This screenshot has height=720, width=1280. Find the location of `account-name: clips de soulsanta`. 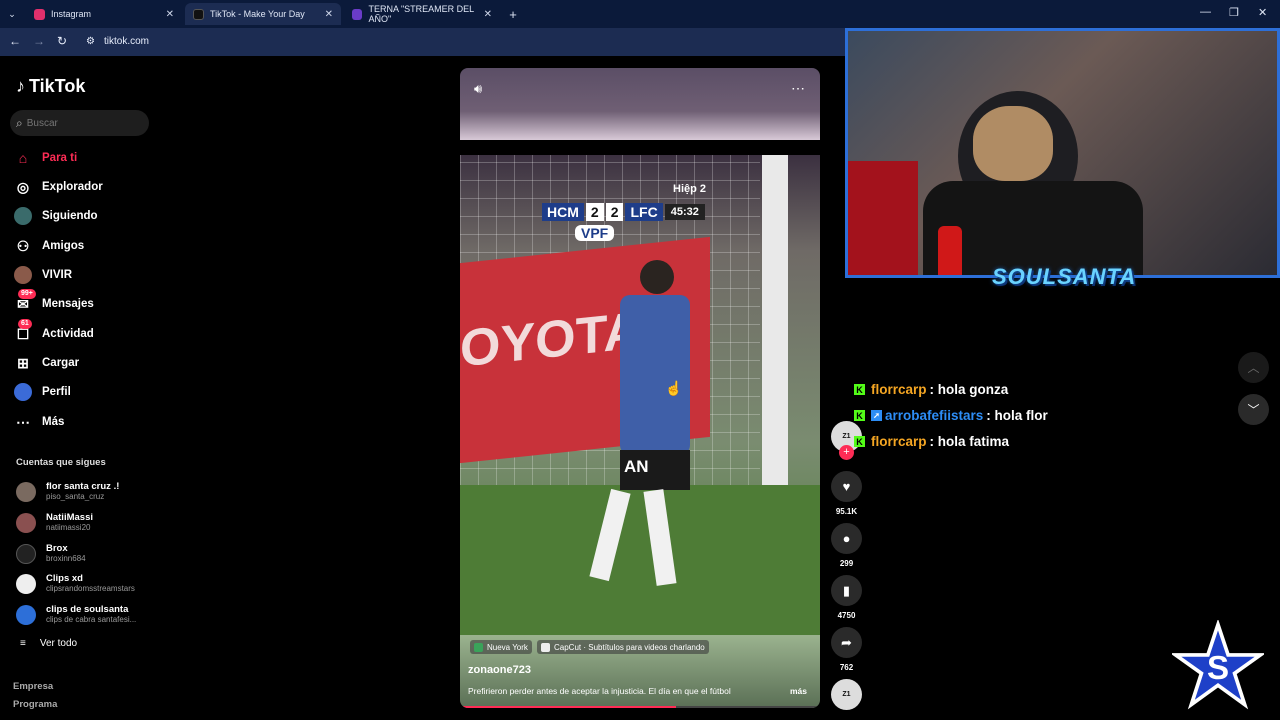

account-name: clips de soulsanta is located at coordinates (87, 609).